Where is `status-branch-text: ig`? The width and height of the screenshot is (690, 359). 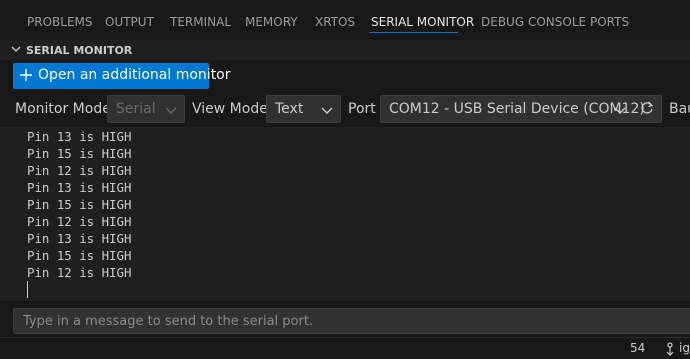 status-branch-text: ig is located at coordinates (684, 348).